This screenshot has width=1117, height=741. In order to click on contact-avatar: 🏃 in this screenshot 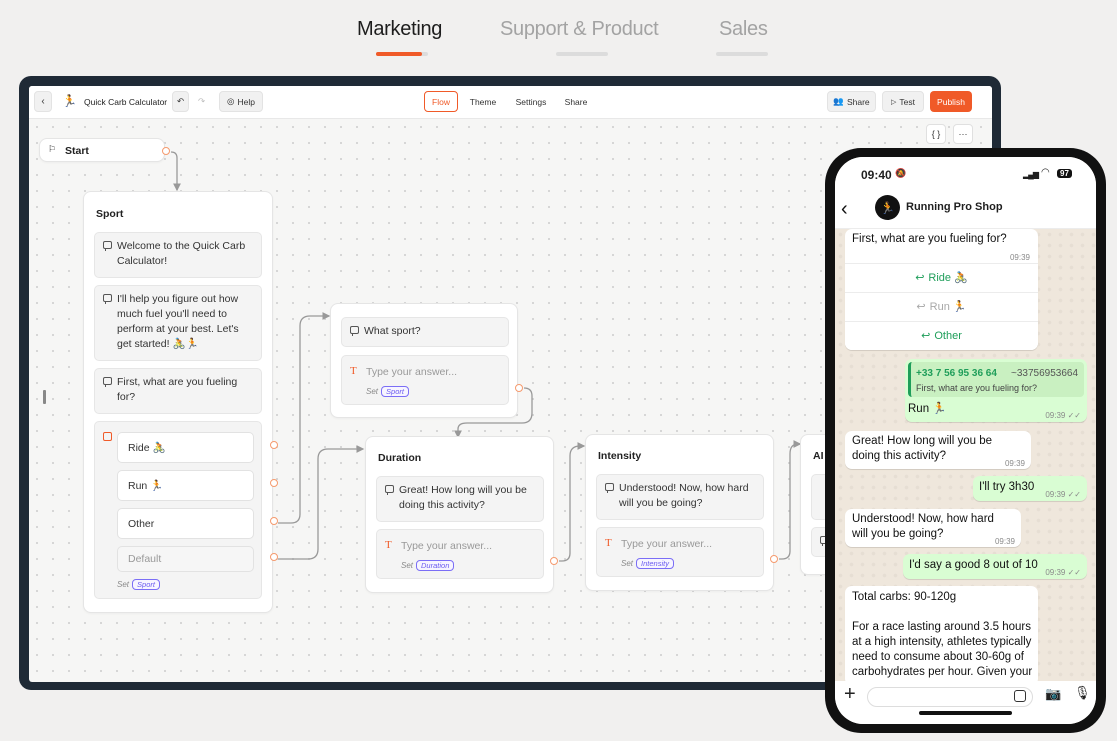, I will do `click(887, 207)`.